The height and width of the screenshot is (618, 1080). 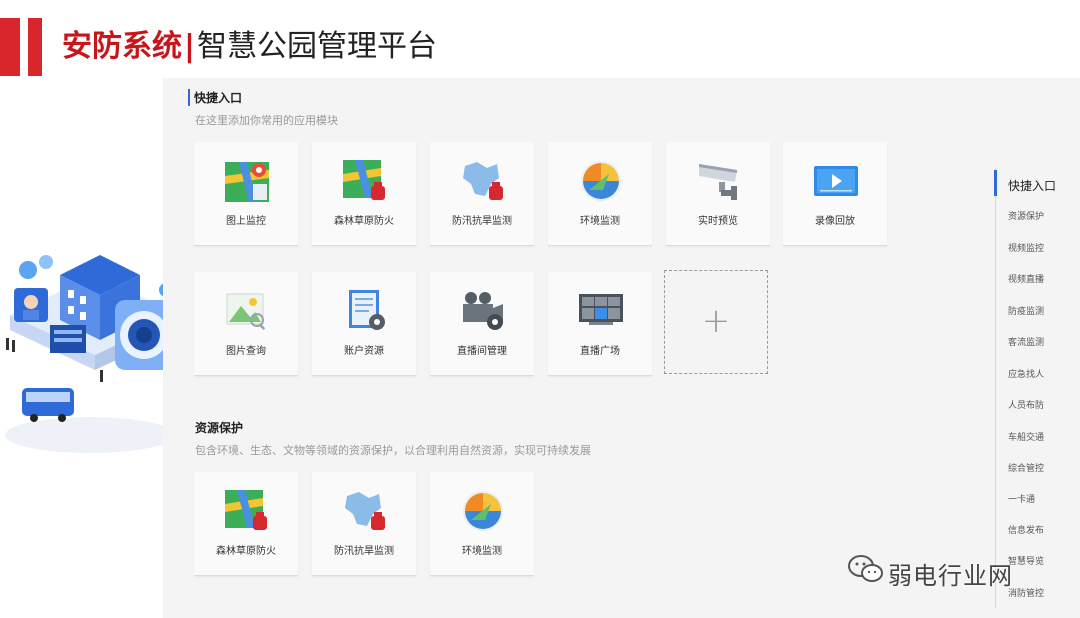 I want to click on cctv-camera-icon, so click(x=718, y=182).